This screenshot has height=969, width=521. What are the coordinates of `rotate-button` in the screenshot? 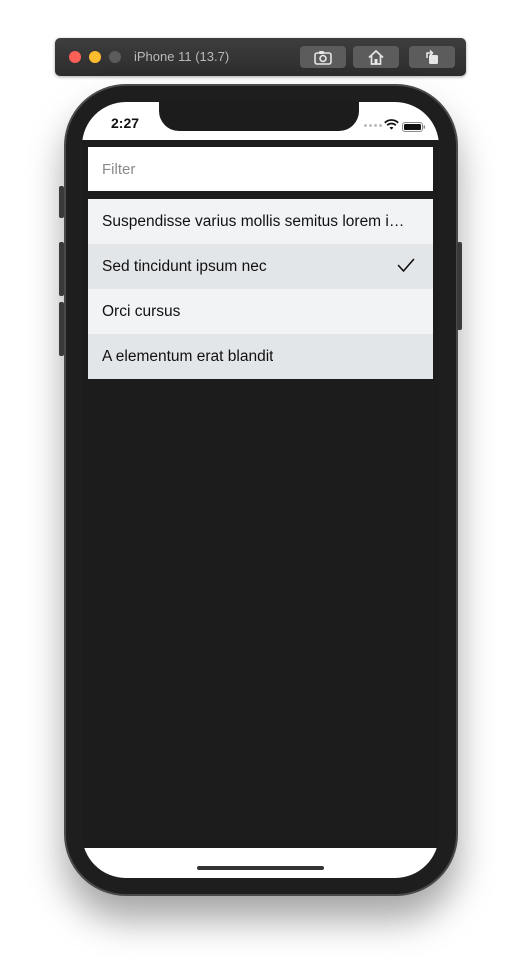 It's located at (432, 57).